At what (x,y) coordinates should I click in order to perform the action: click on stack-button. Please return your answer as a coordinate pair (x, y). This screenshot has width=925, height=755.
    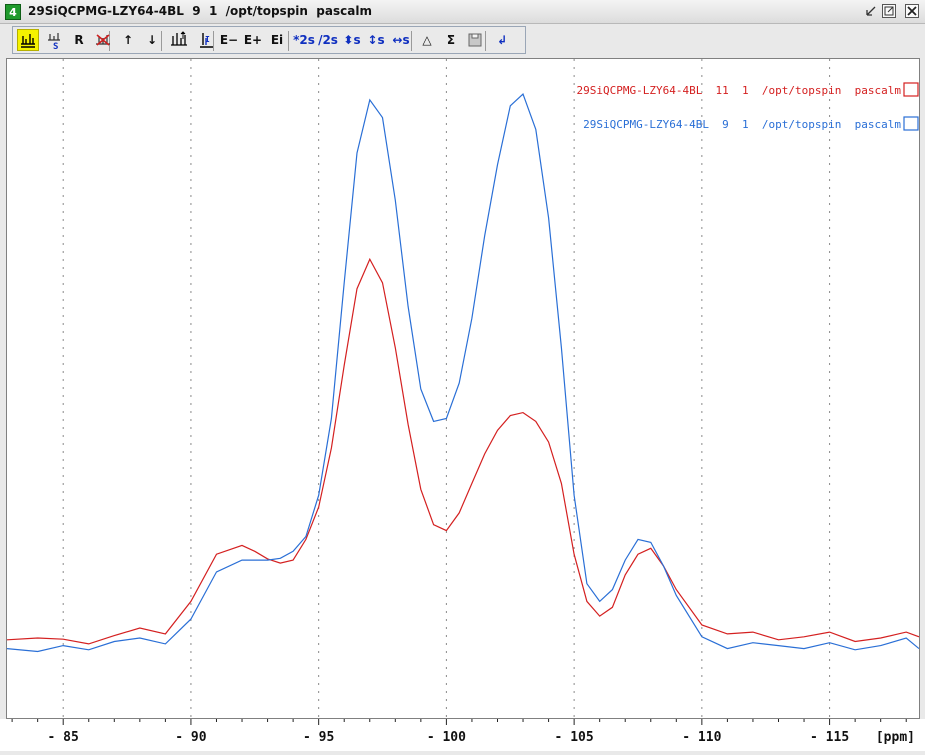
    Looking at the image, I should click on (179, 40).